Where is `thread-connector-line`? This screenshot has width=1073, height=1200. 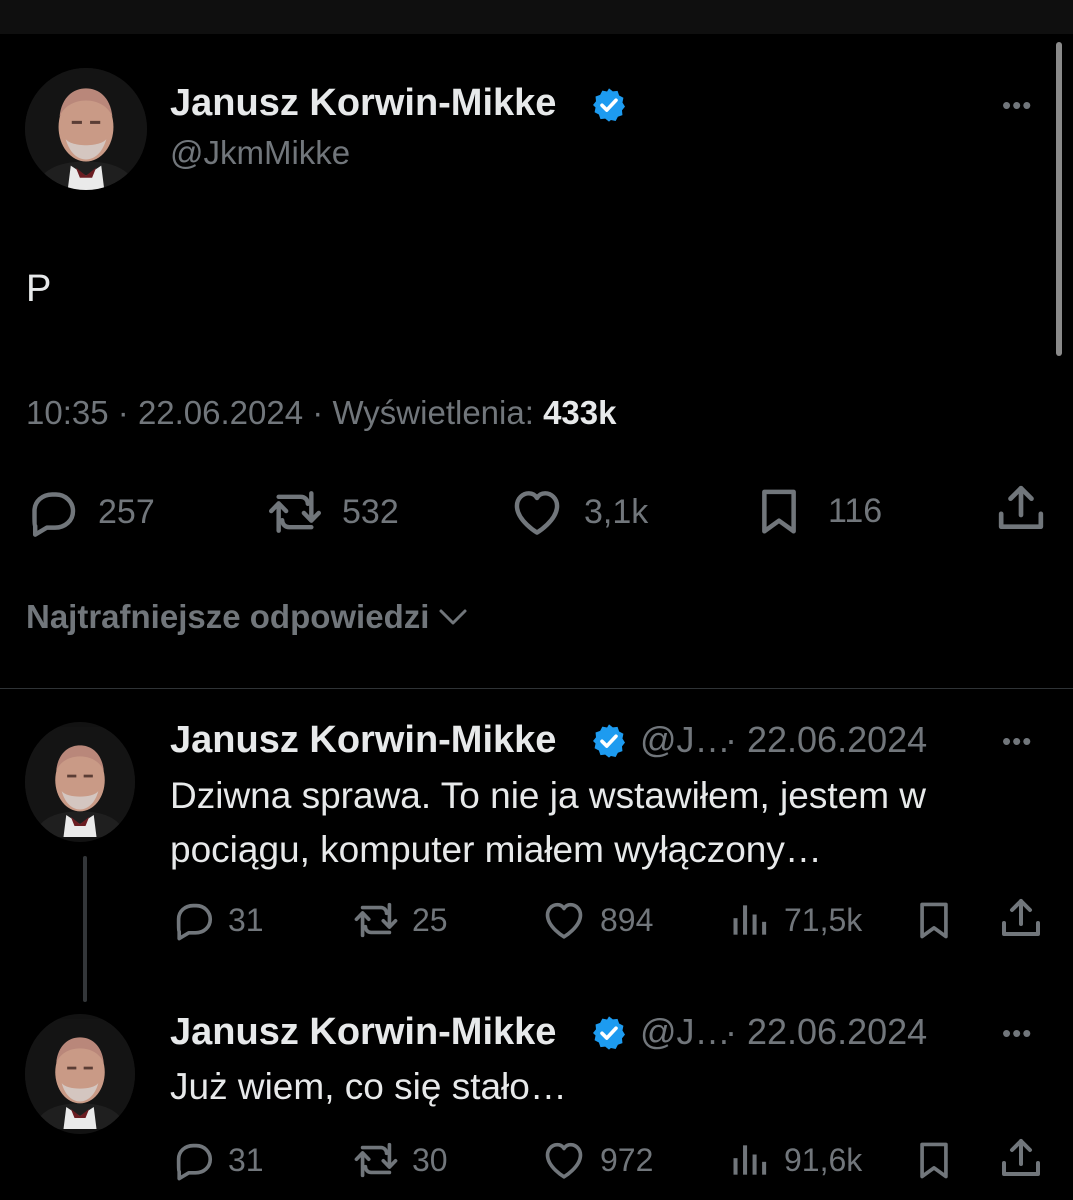
thread-connector-line is located at coordinates (85, 929).